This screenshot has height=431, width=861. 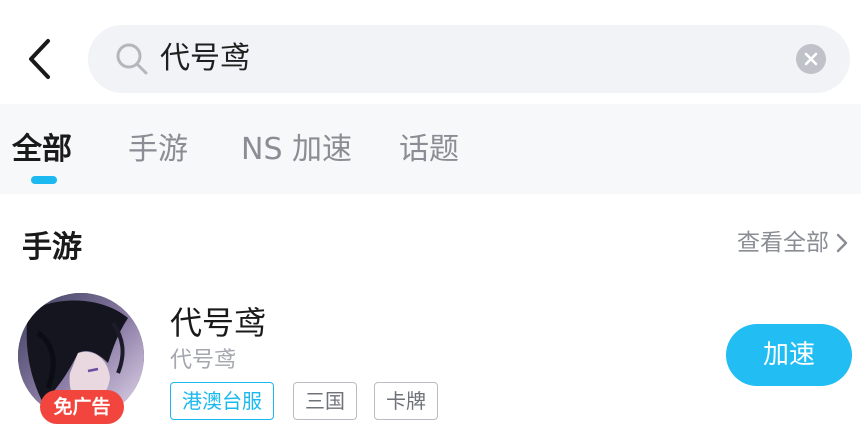 What do you see at coordinates (296, 150) in the screenshot?
I see `tab-ns-accelerate: NS 加速` at bounding box center [296, 150].